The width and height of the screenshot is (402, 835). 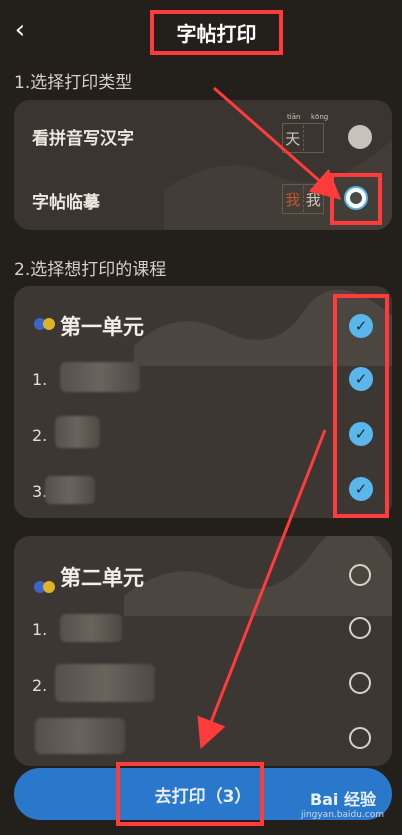 What do you see at coordinates (313, 199) in the screenshot?
I see `grid-cell-gray: 我` at bounding box center [313, 199].